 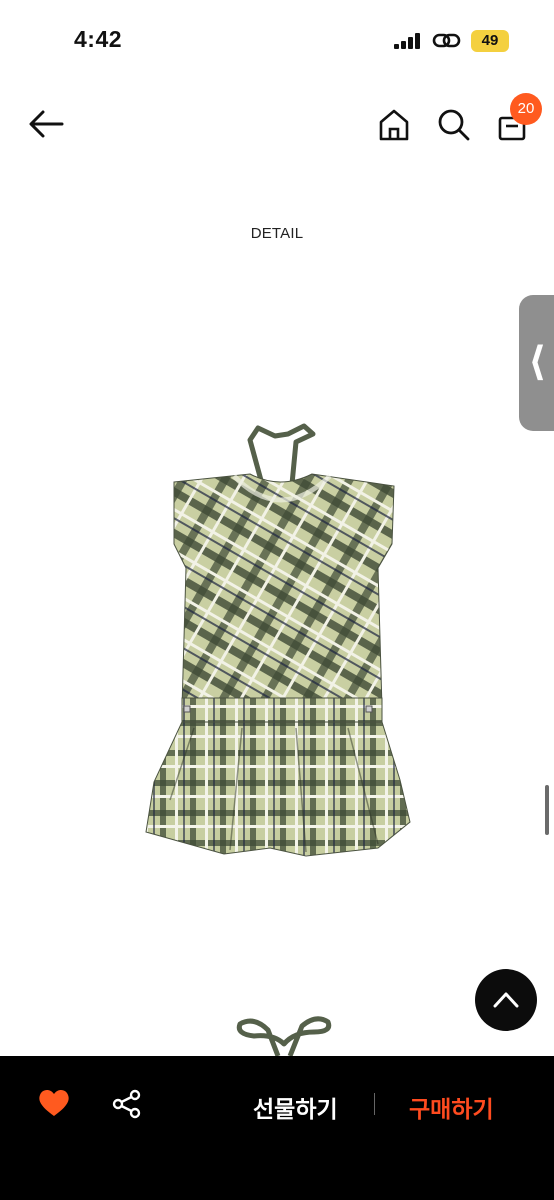 I want to click on battery-icon: 49, so click(x=490, y=41).